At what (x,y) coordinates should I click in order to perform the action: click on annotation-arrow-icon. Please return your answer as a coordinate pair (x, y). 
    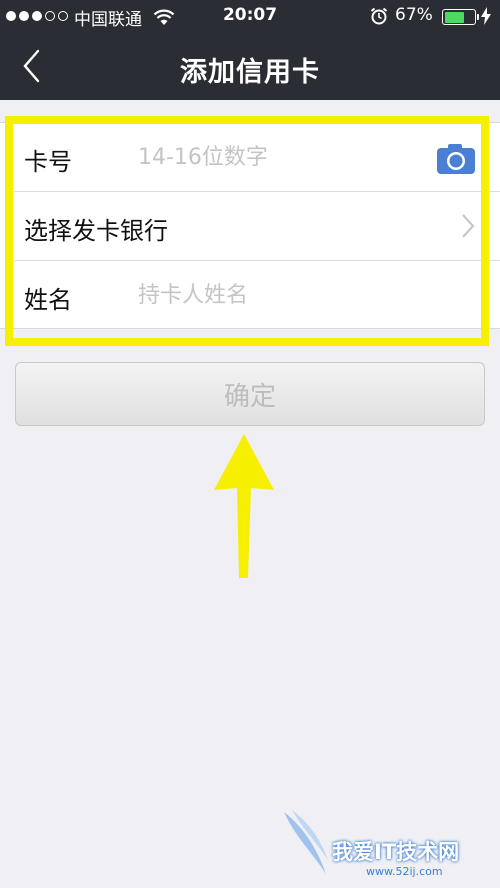
    Looking at the image, I should click on (244, 506).